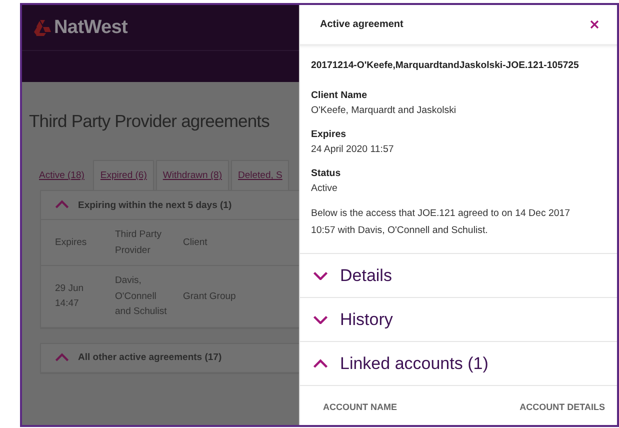 This screenshot has width=619, height=428. Describe the element at coordinates (149, 121) in the screenshot. I see `page-title: Third Party Provider agreements` at that location.